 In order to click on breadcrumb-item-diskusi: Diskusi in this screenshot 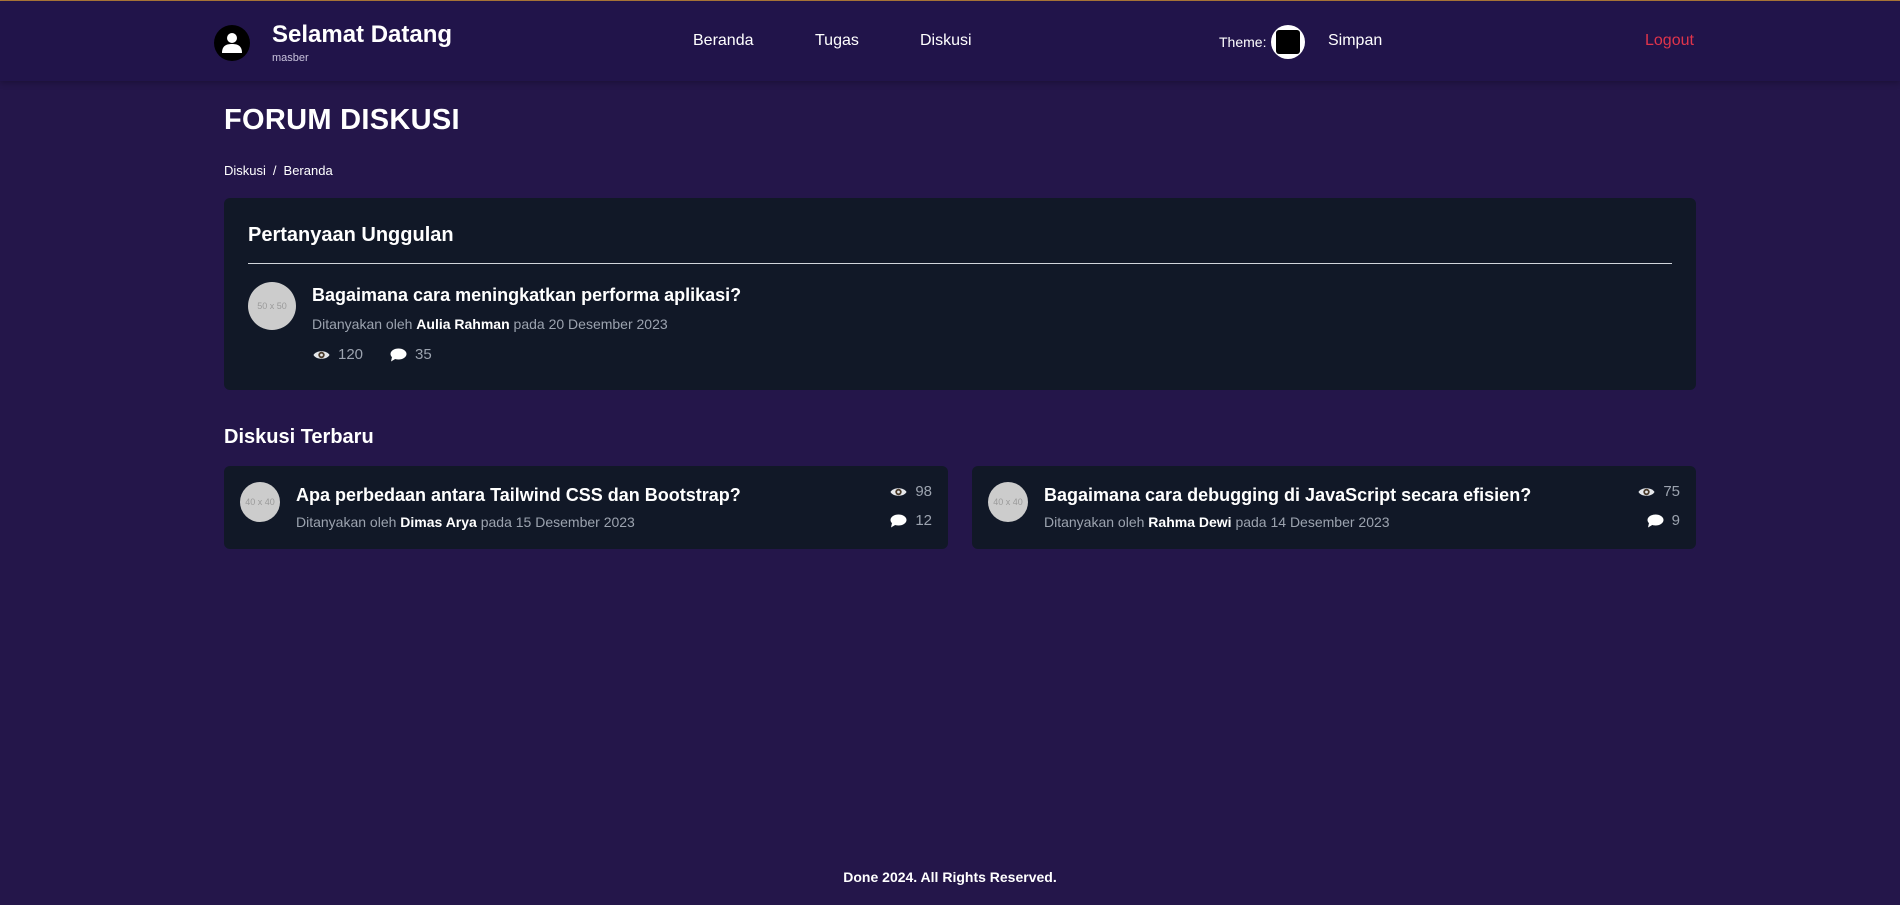, I will do `click(245, 170)`.